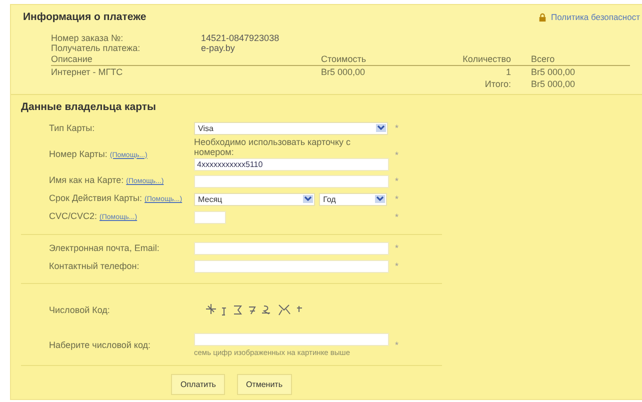  Describe the element at coordinates (240, 38) in the screenshot. I see `detail-value: 14521-0847923038` at that location.